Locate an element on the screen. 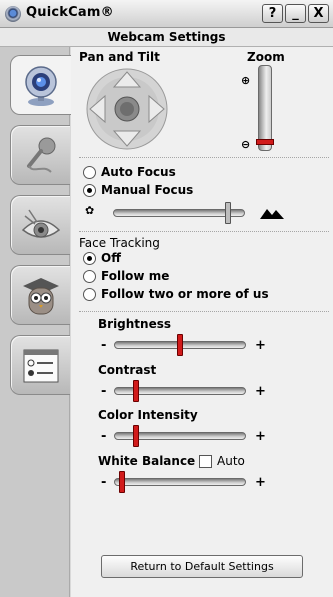  webcam-icon is located at coordinates (41, 86).